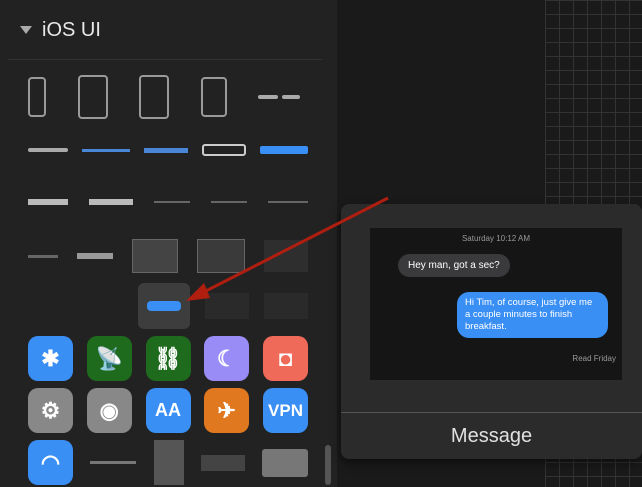 The height and width of the screenshot is (487, 642). I want to click on media-grid-thumbnail, so click(221, 256).